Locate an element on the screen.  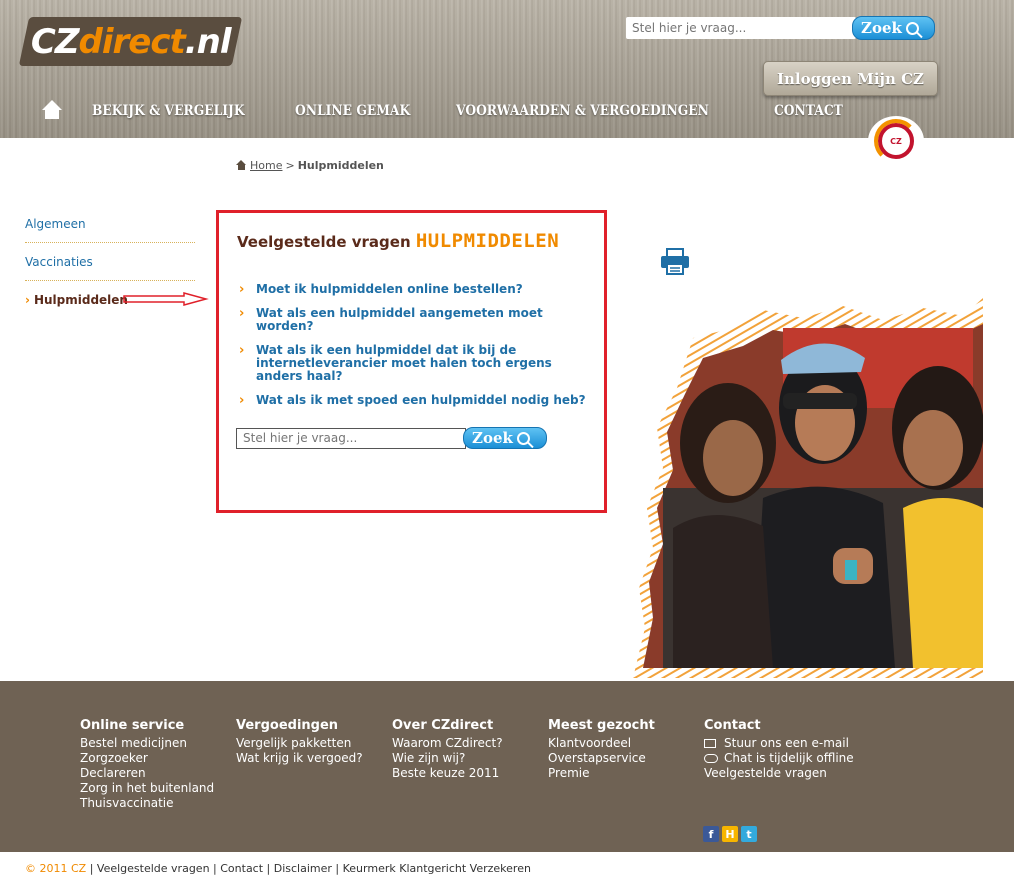
header-search-button: Zoek is located at coordinates (893, 28).